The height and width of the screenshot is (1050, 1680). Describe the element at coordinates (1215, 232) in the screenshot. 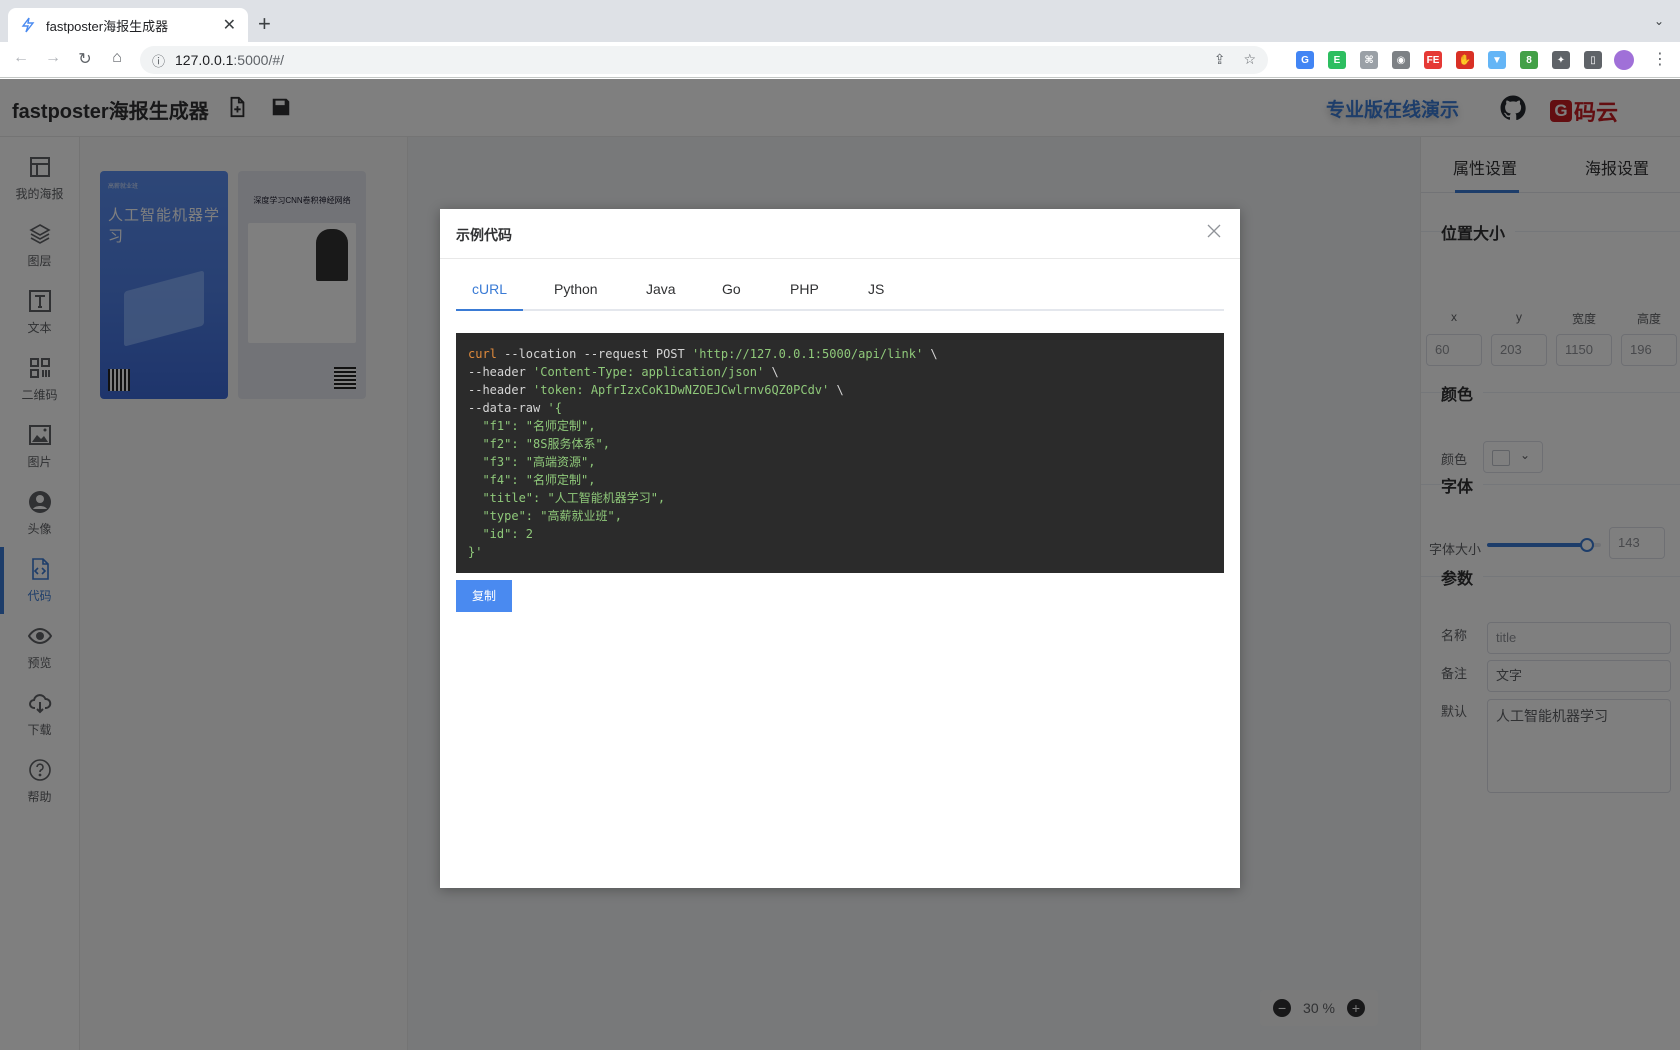

I see `close-icon` at that location.